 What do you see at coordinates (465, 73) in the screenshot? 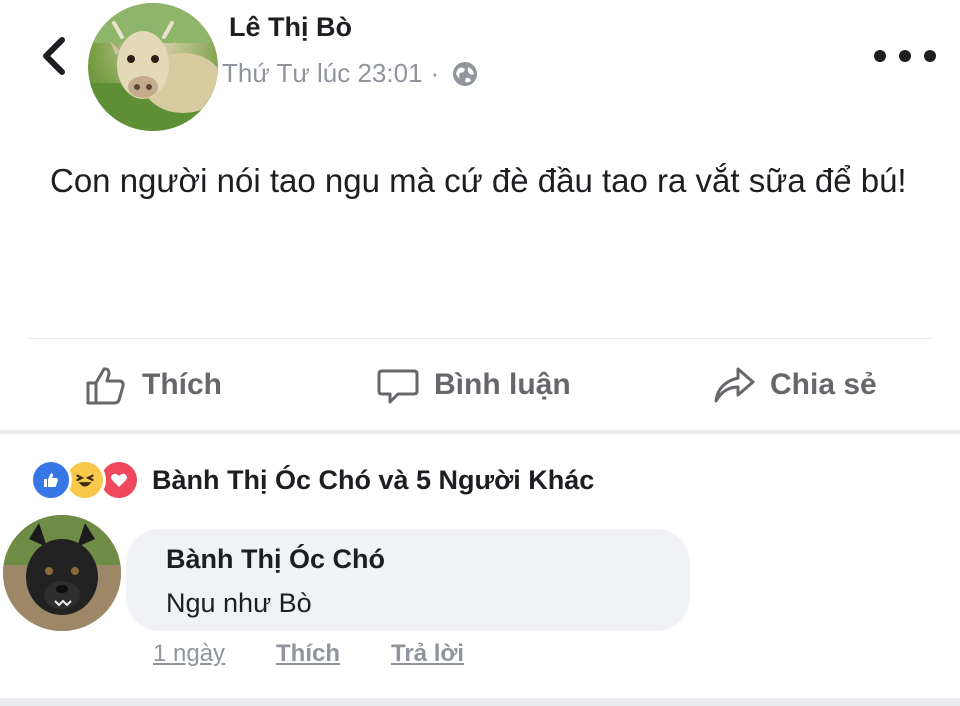
I see `globe-icon` at bounding box center [465, 73].